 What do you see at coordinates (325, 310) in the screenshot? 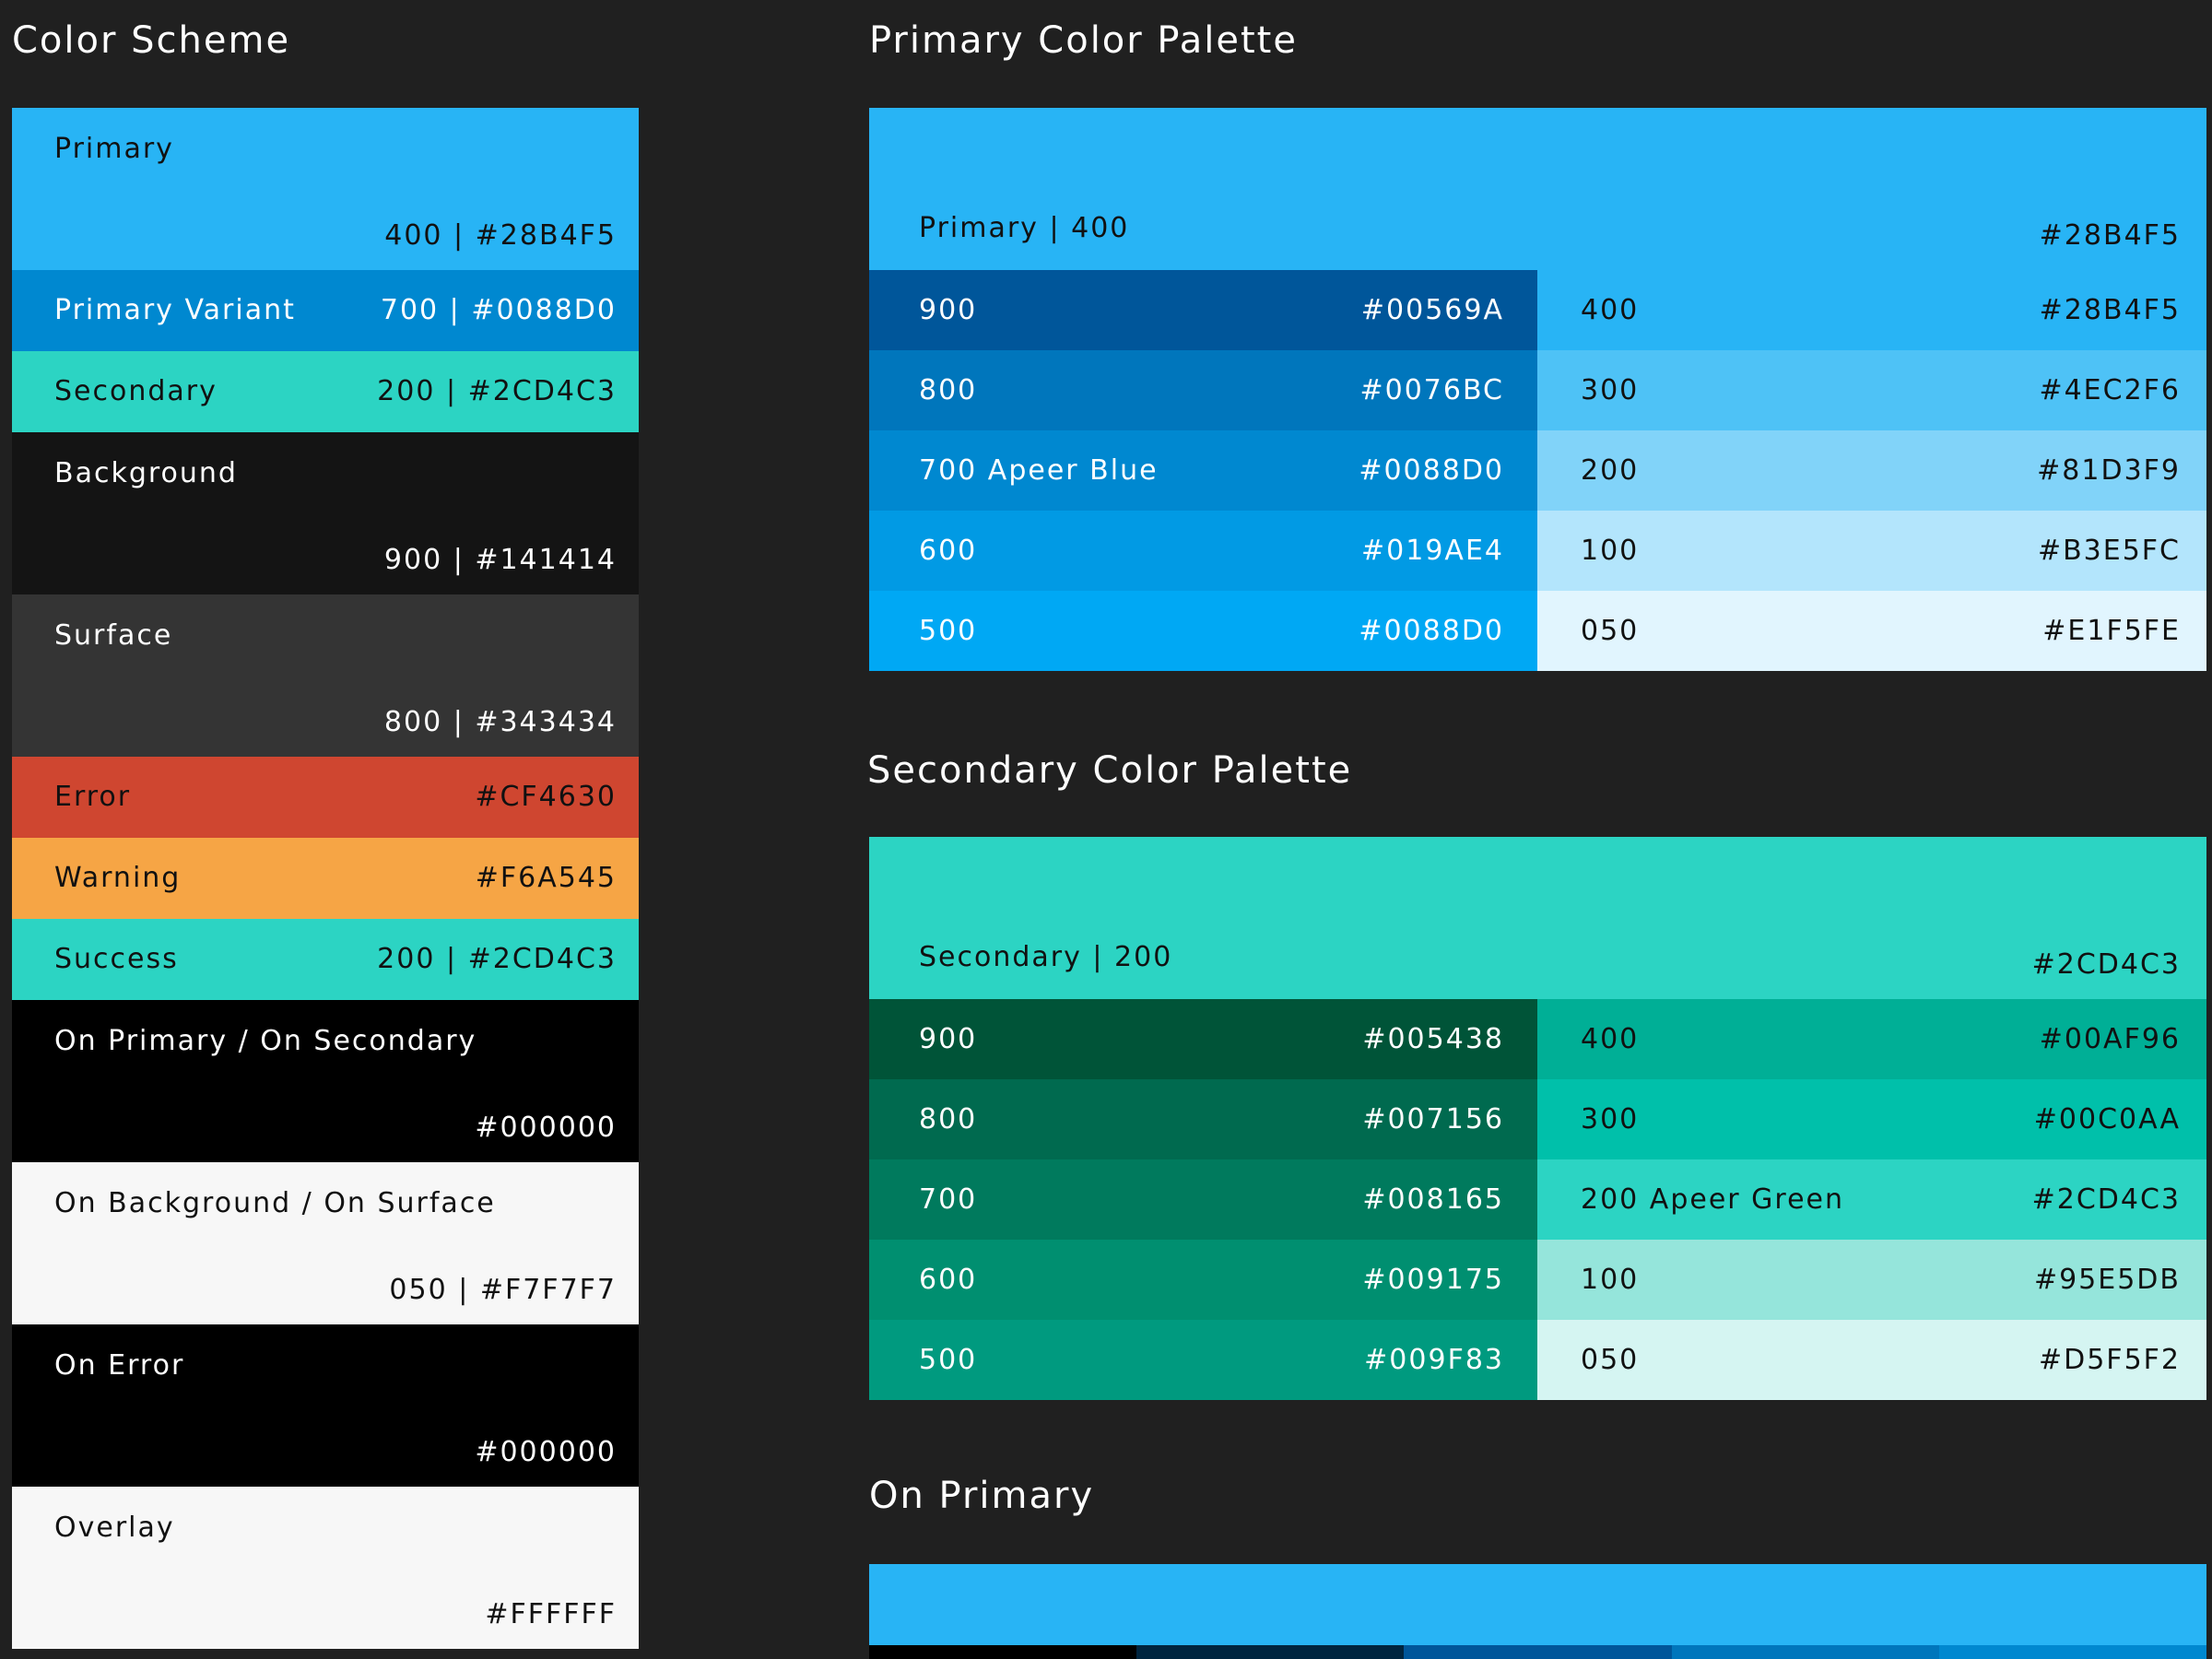
I see `swatch-primary-variant: Primary Variant 700 | #0088D0` at bounding box center [325, 310].